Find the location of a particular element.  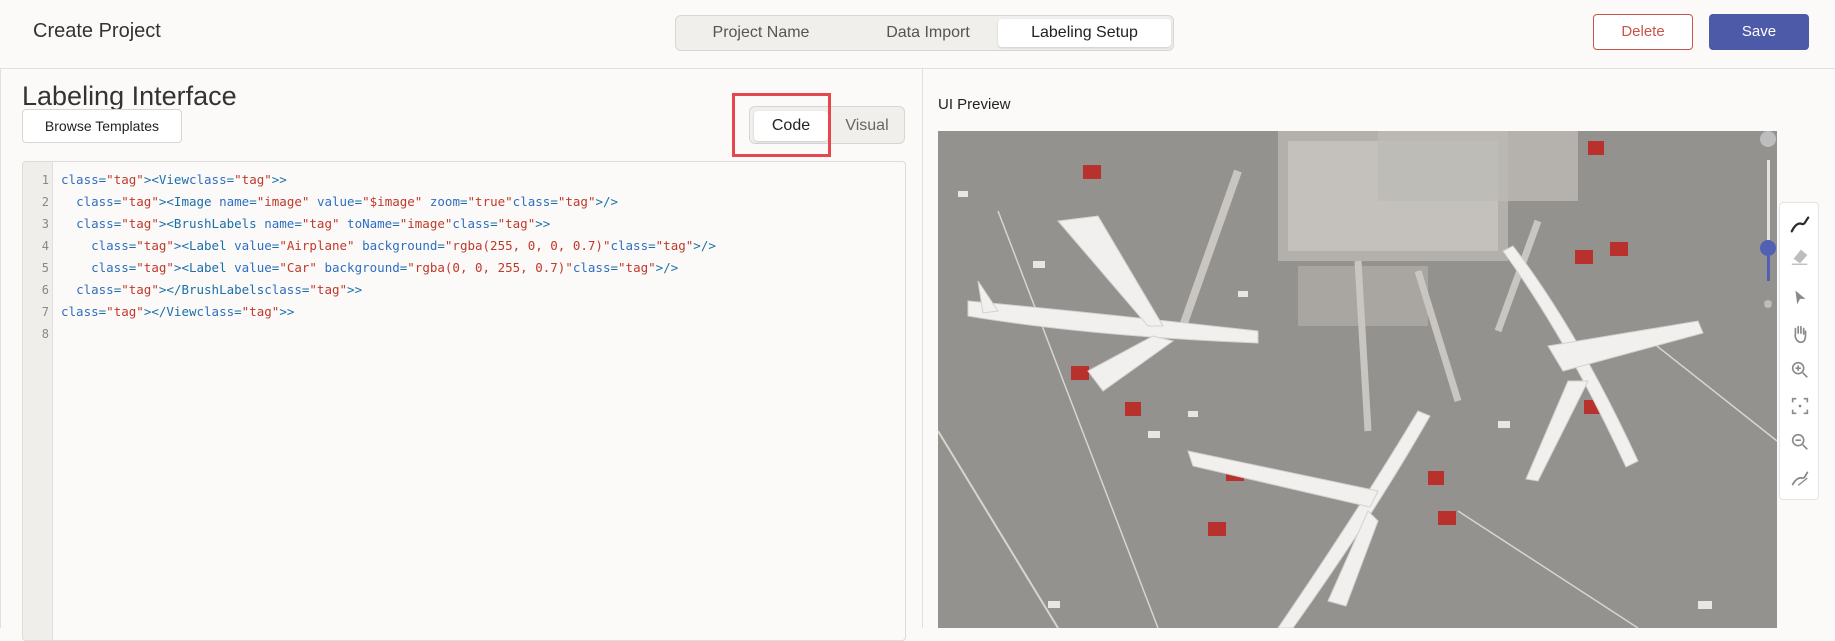

zoom-in-tool is located at coordinates (1800, 370).